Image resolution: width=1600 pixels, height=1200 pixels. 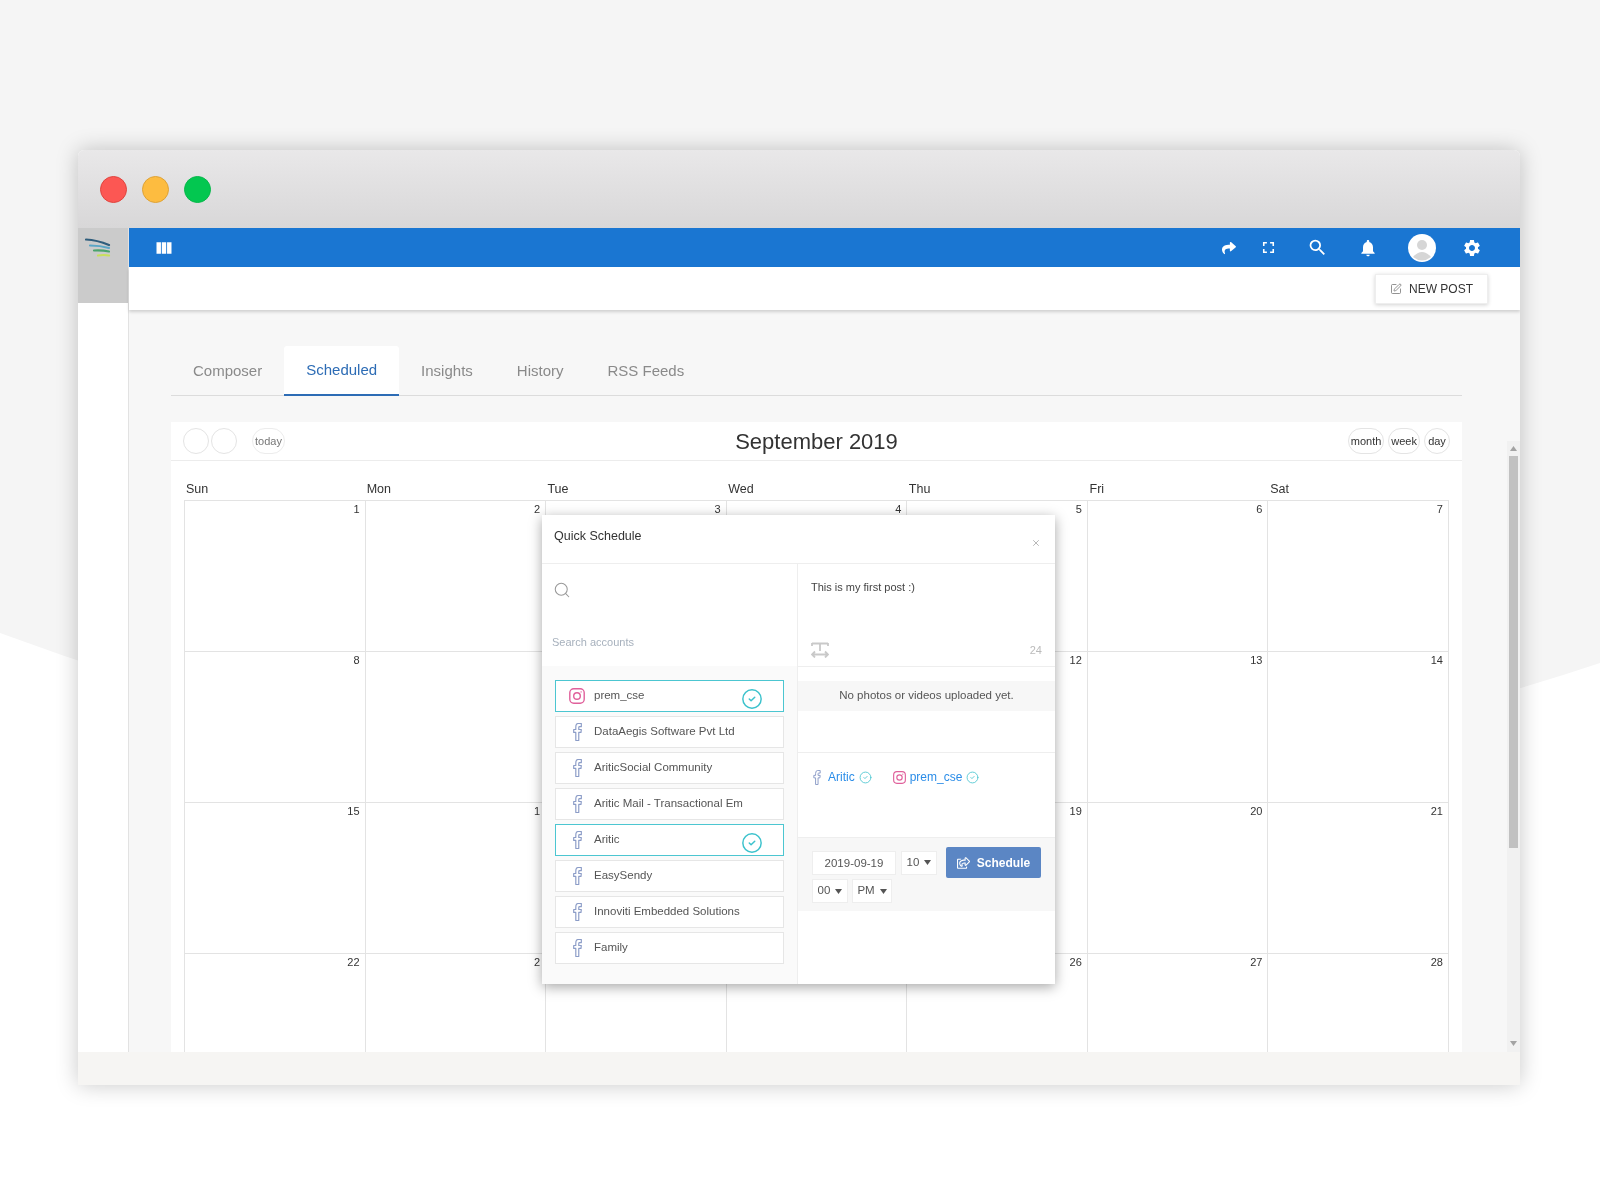 What do you see at coordinates (1256, 962) in the screenshot?
I see `day-number: 27` at bounding box center [1256, 962].